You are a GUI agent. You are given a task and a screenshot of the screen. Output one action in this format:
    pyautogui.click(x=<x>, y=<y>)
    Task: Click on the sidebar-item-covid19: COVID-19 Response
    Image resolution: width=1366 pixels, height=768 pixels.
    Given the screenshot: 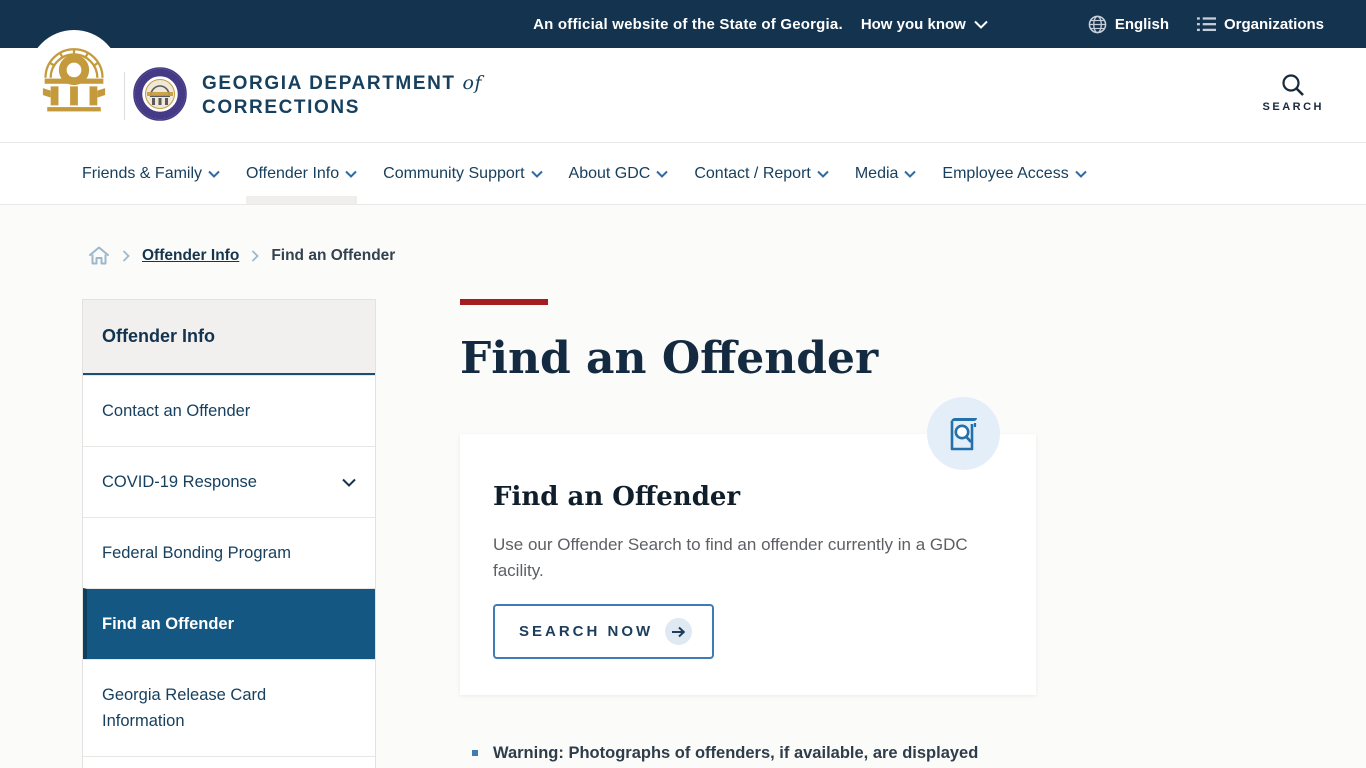 What is the action you would take?
    pyautogui.click(x=229, y=481)
    